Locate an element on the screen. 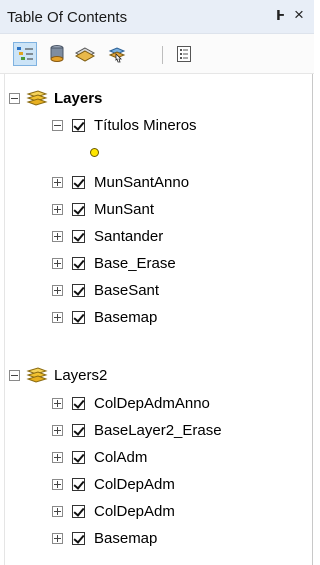  layer-label: ColDepAdmAnno is located at coordinates (152, 403).